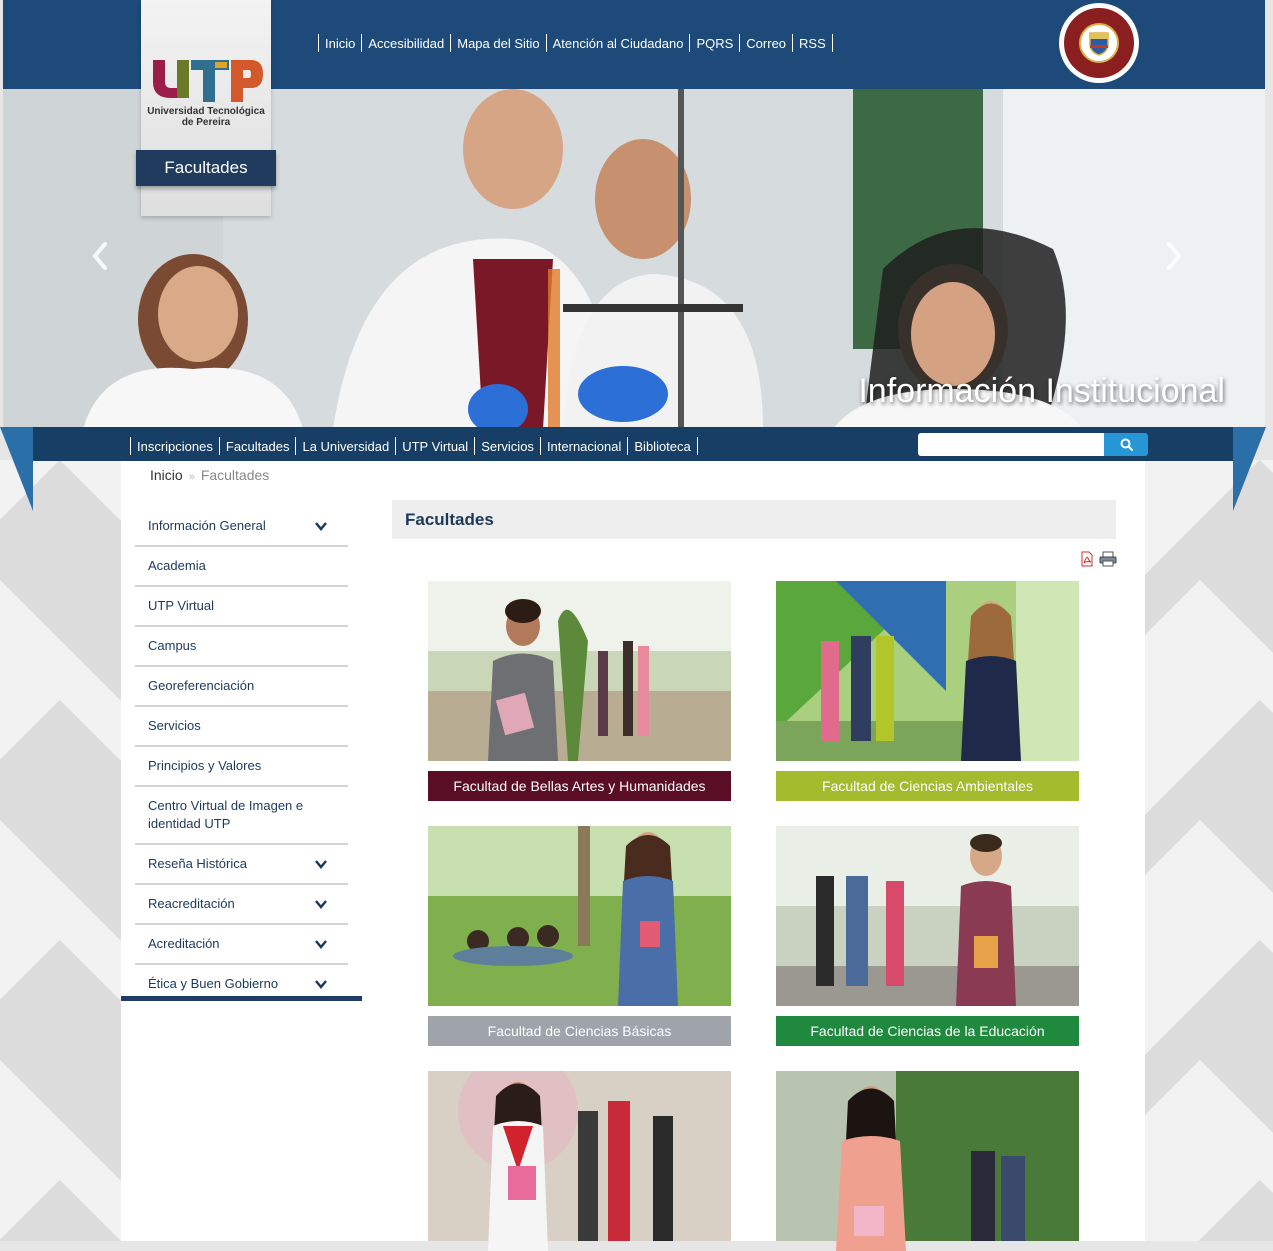 Image resolution: width=1273 pixels, height=1251 pixels. I want to click on document-actions, so click(1098, 559).